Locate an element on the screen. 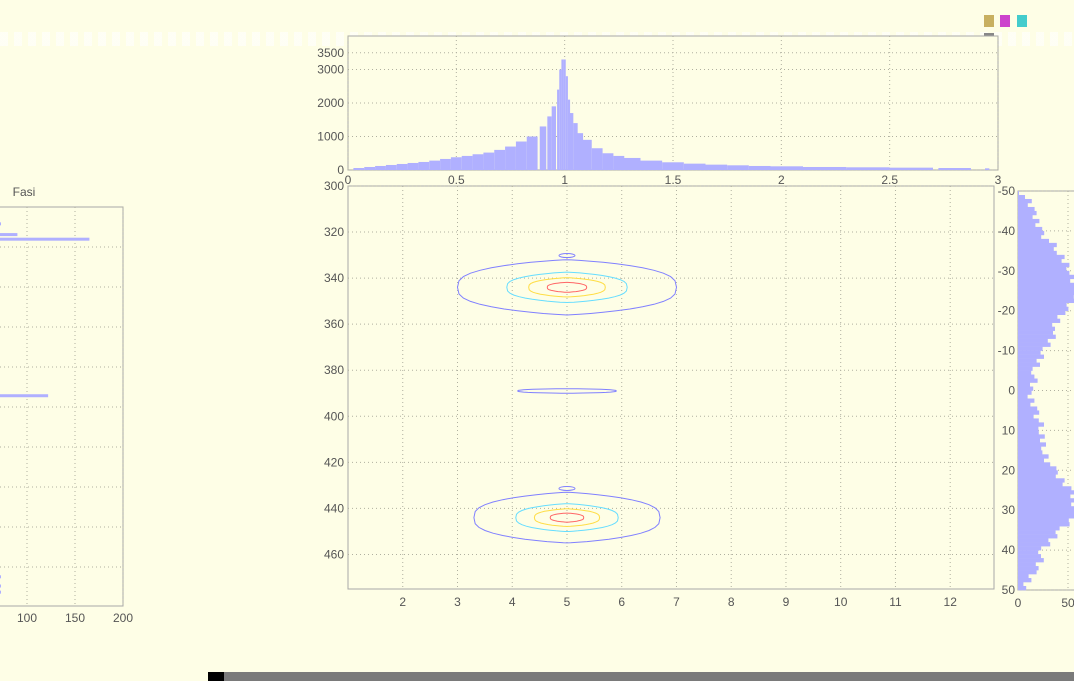 The image size is (1074, 681). contour-x-tick-label: 11 is located at coordinates (895, 602).